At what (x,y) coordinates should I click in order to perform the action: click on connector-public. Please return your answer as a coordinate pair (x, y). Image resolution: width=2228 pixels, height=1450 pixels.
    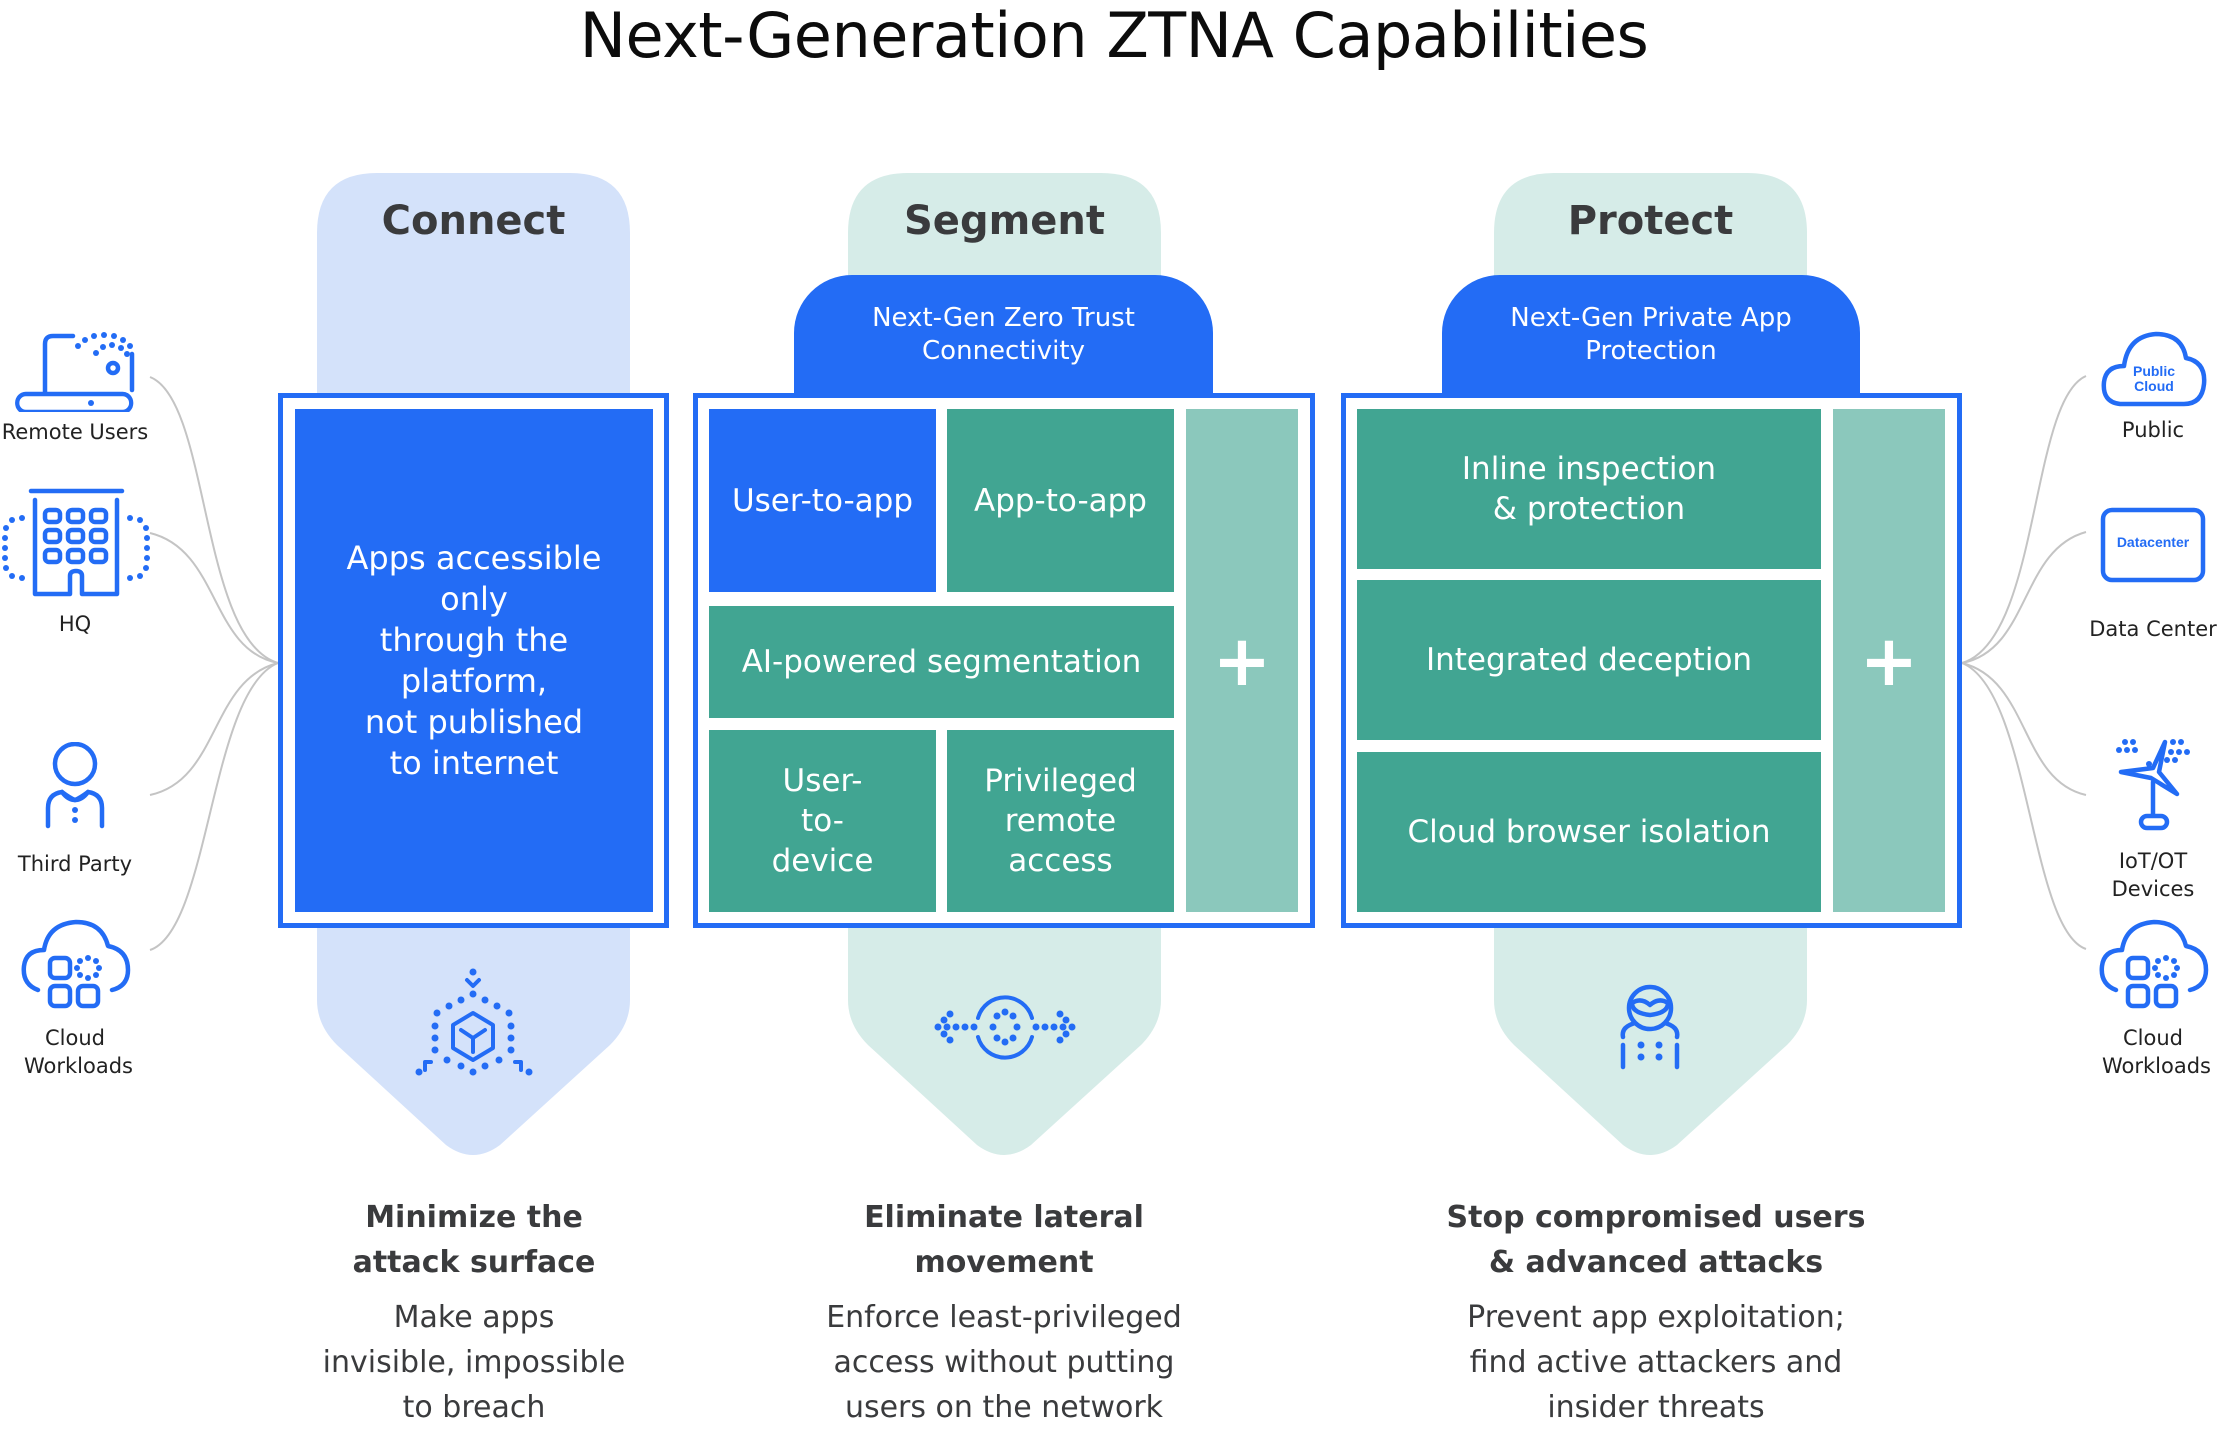
    Looking at the image, I should click on (2024, 519).